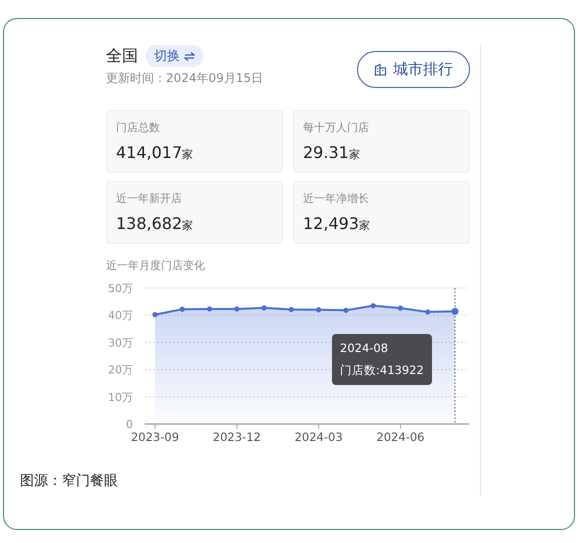  Describe the element at coordinates (156, 265) in the screenshot. I see `chart-title: 近一年月度门店变化` at that location.